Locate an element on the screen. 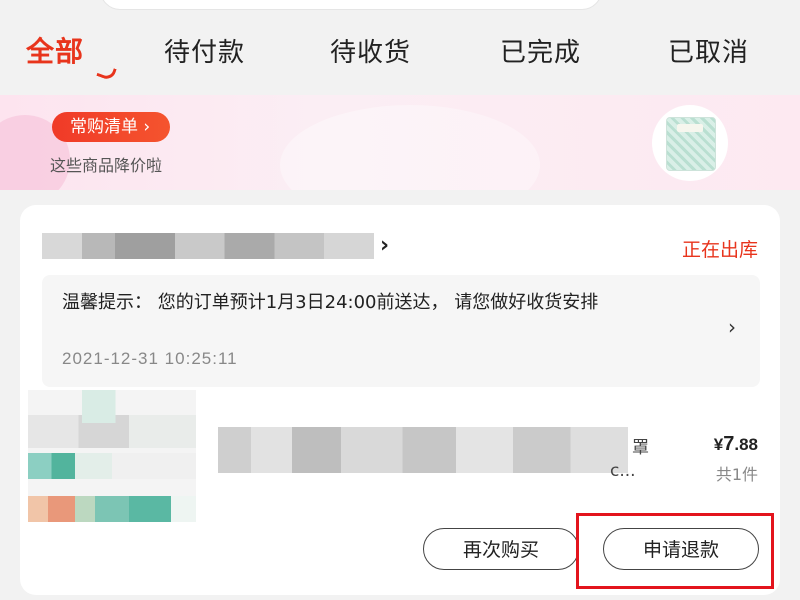 The width and height of the screenshot is (800, 600). tab-pending-payment: 待付款 is located at coordinates (204, 50).